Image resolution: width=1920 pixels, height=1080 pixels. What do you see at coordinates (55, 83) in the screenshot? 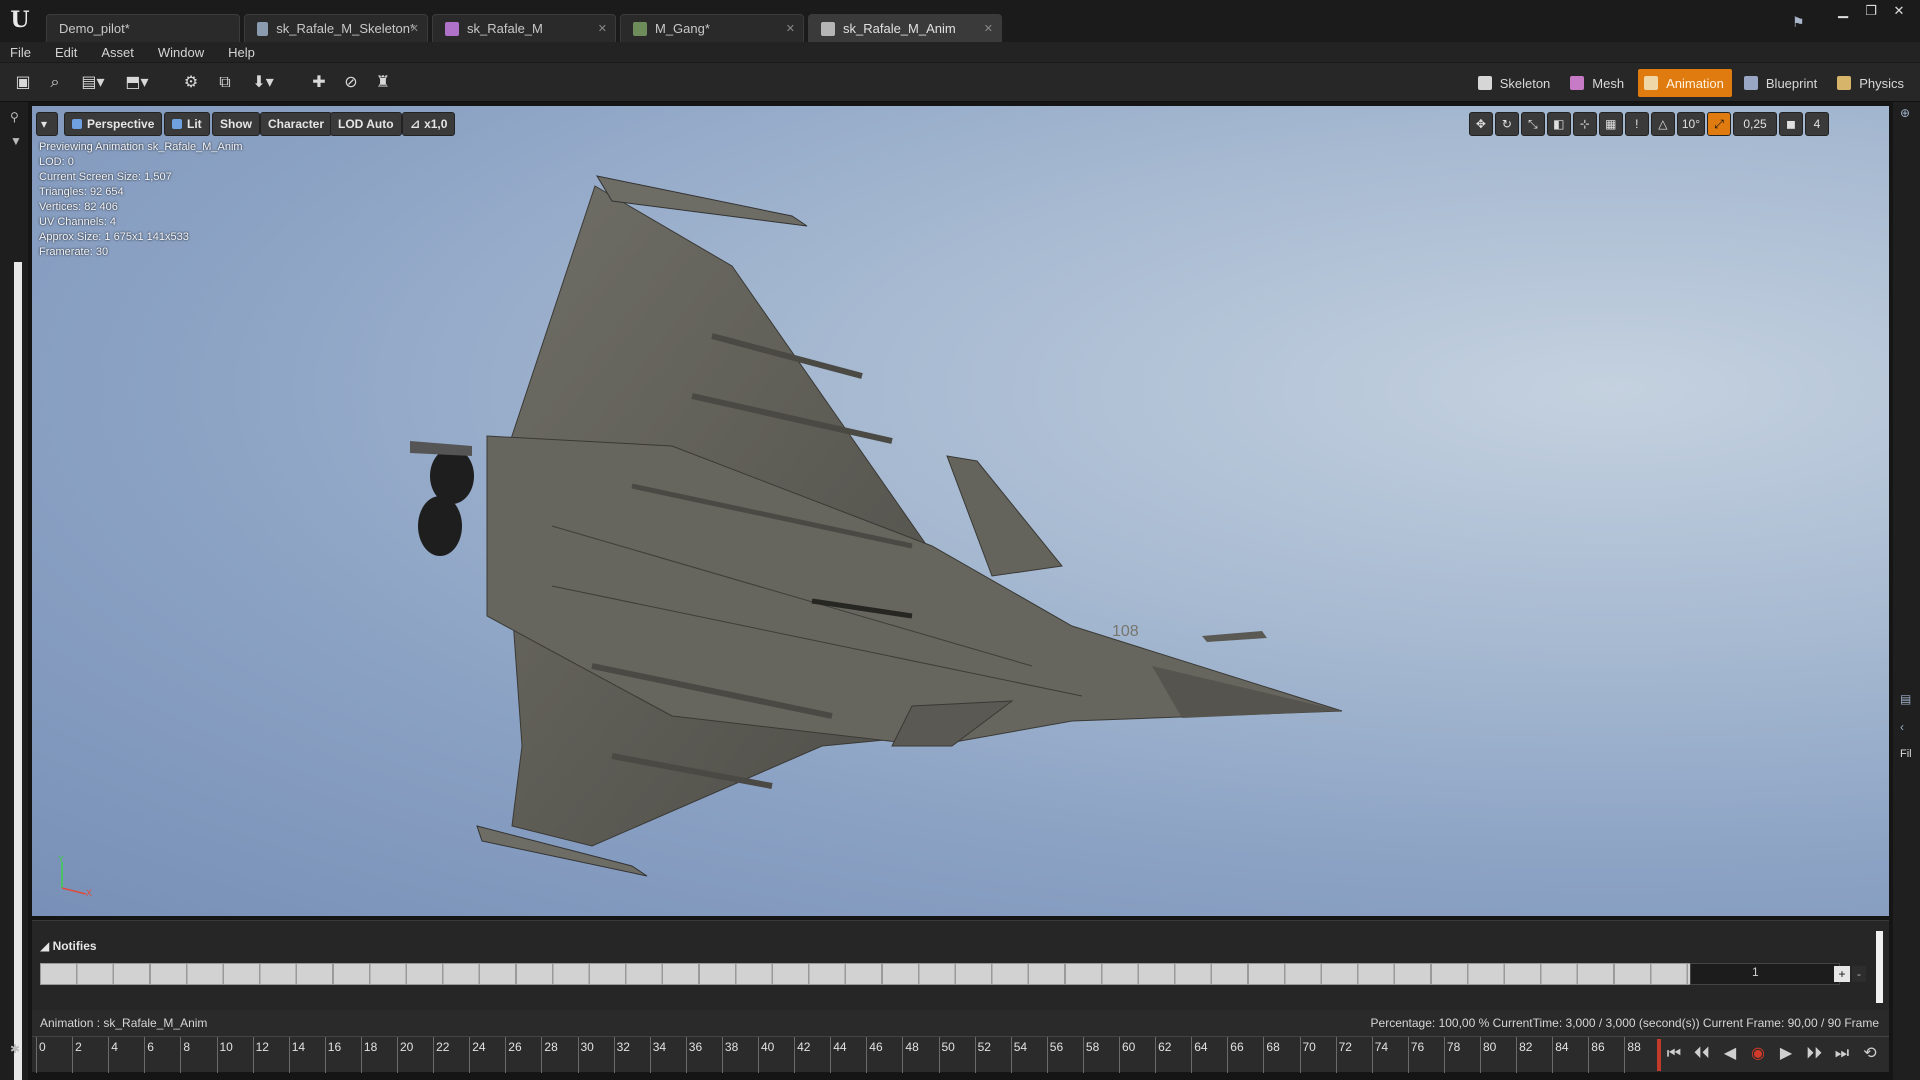
I see `find-in-browser-icon: ⌕` at bounding box center [55, 83].